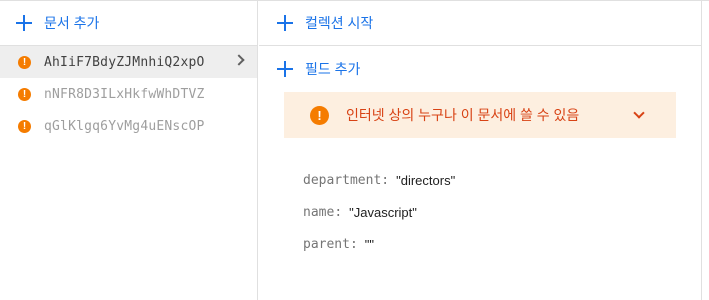 The width and height of the screenshot is (709, 300). Describe the element at coordinates (379, 244) in the screenshot. I see `field-row: parent: ""` at that location.